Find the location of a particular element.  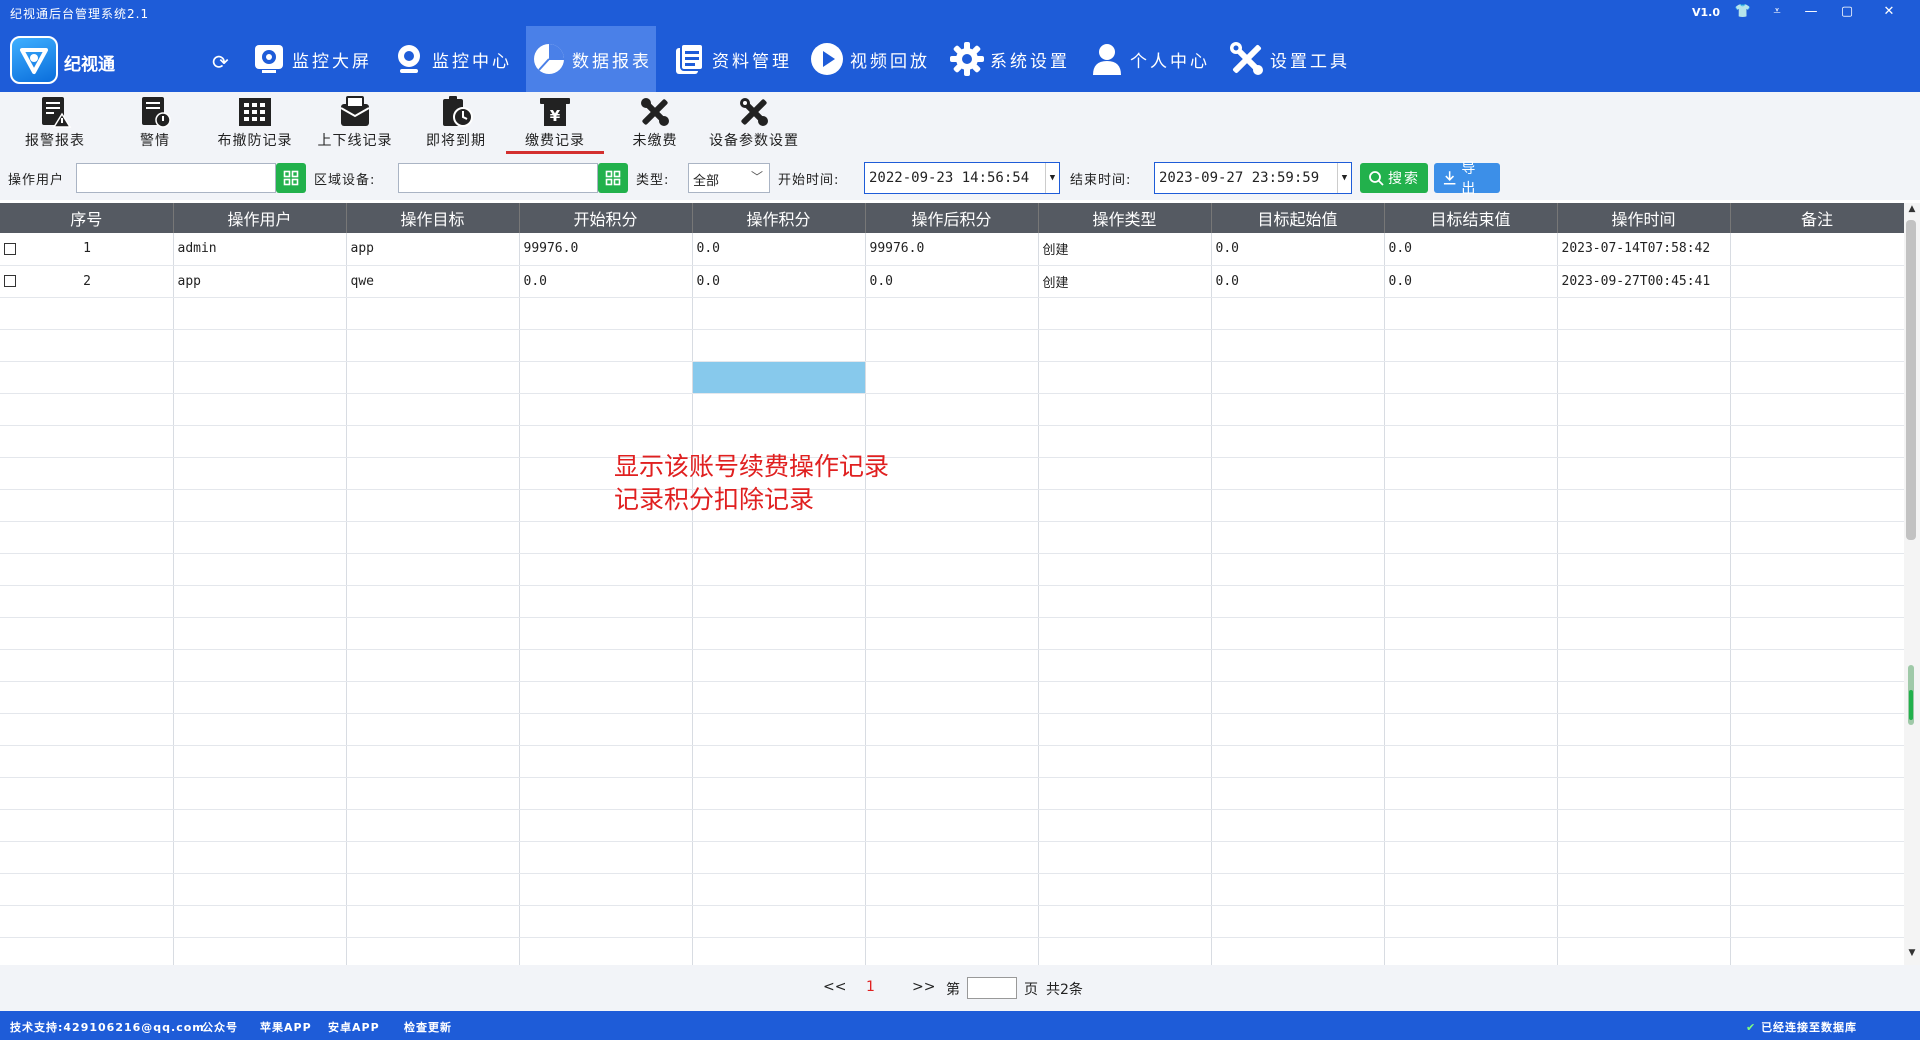

version-label: V1.0 is located at coordinates (1706, 12).